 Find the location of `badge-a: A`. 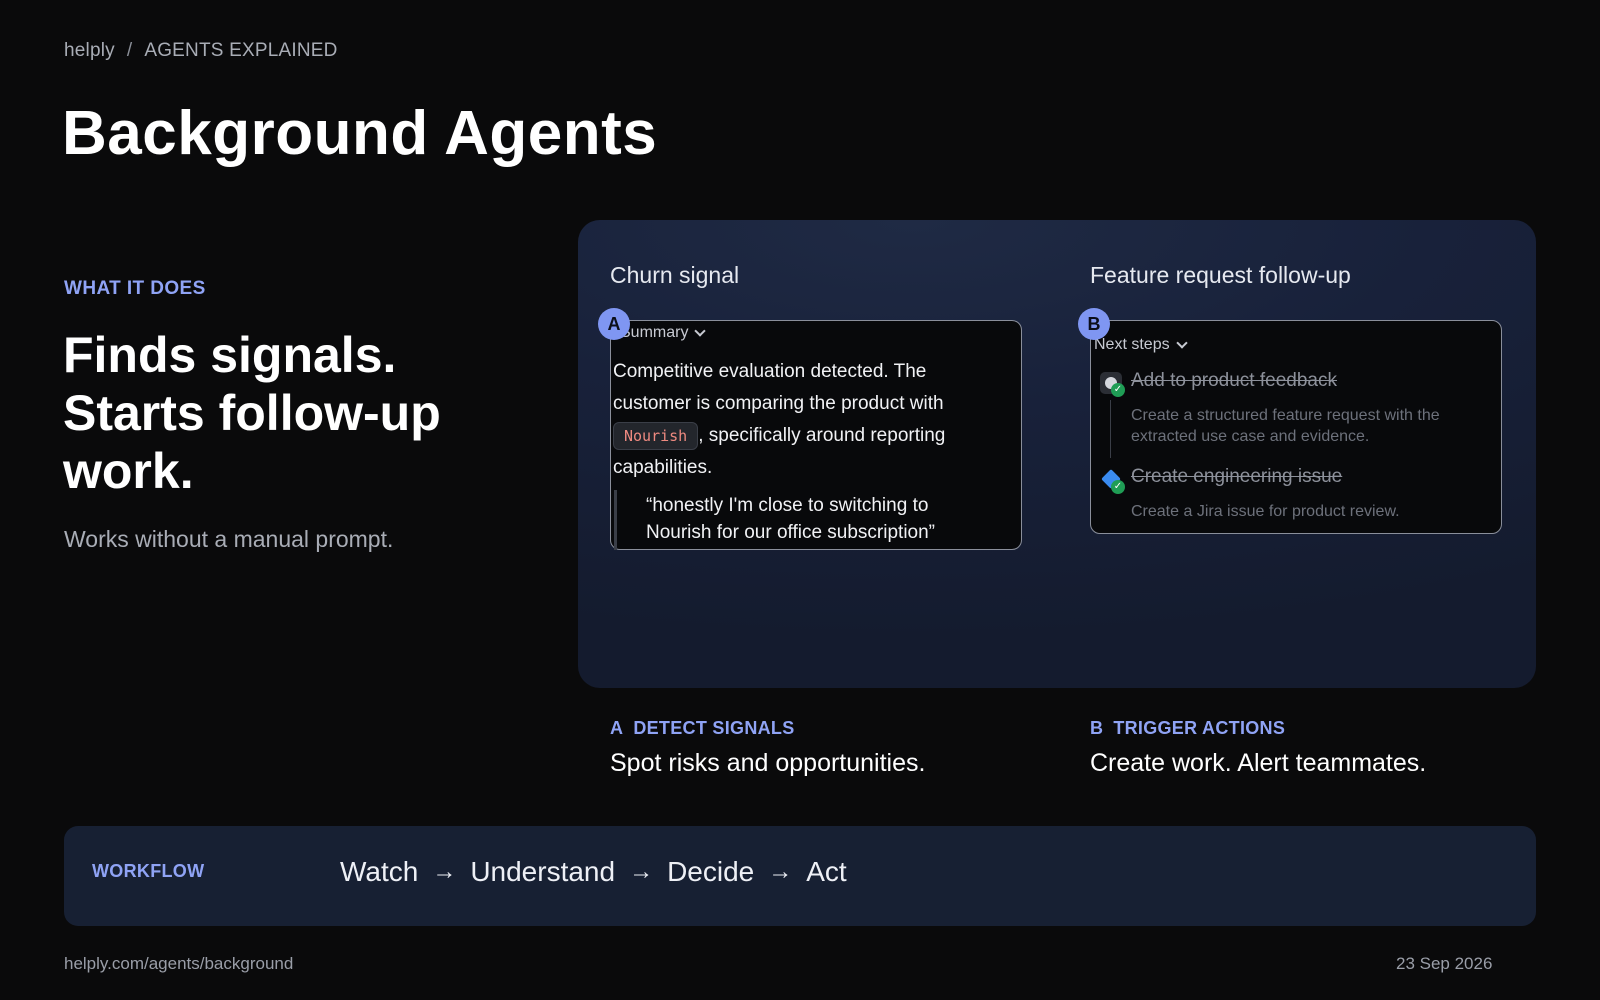

badge-a: A is located at coordinates (614, 324).